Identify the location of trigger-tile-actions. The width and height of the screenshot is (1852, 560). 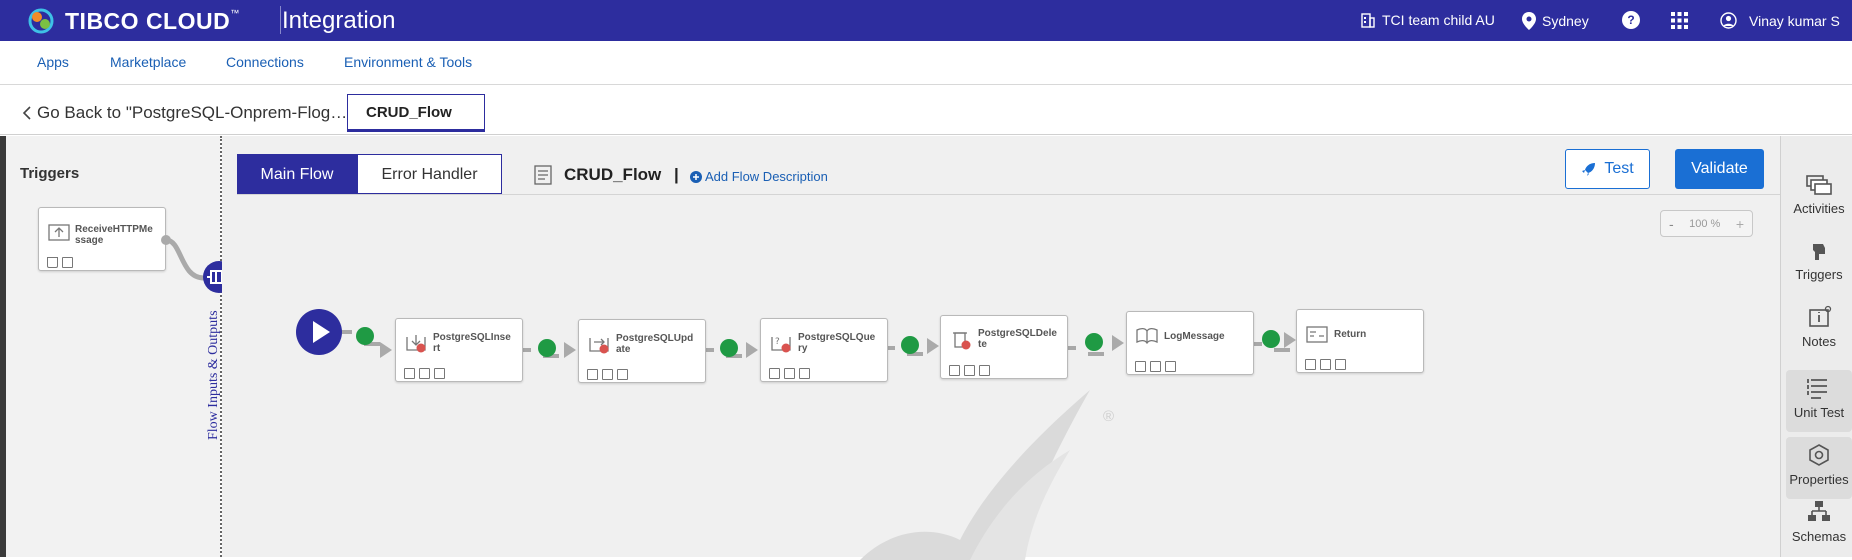
(60, 262).